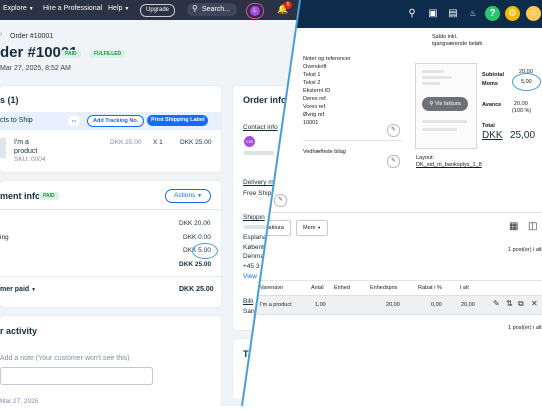 The height and width of the screenshot is (411, 542). Describe the element at coordinates (271, 203) in the screenshot. I see `split-divider` at that location.